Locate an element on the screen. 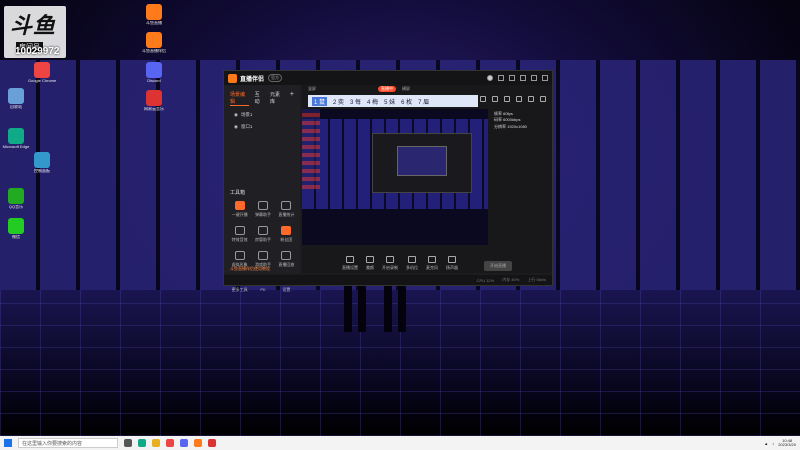  stream-preview is located at coordinates (395, 177).